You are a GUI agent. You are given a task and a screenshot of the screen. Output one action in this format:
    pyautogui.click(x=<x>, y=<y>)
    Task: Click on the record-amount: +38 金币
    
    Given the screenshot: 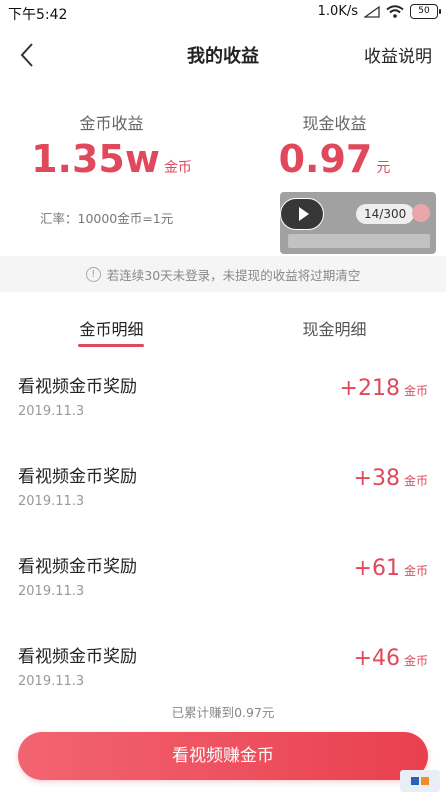 What is the action you would take?
    pyautogui.click(x=391, y=478)
    